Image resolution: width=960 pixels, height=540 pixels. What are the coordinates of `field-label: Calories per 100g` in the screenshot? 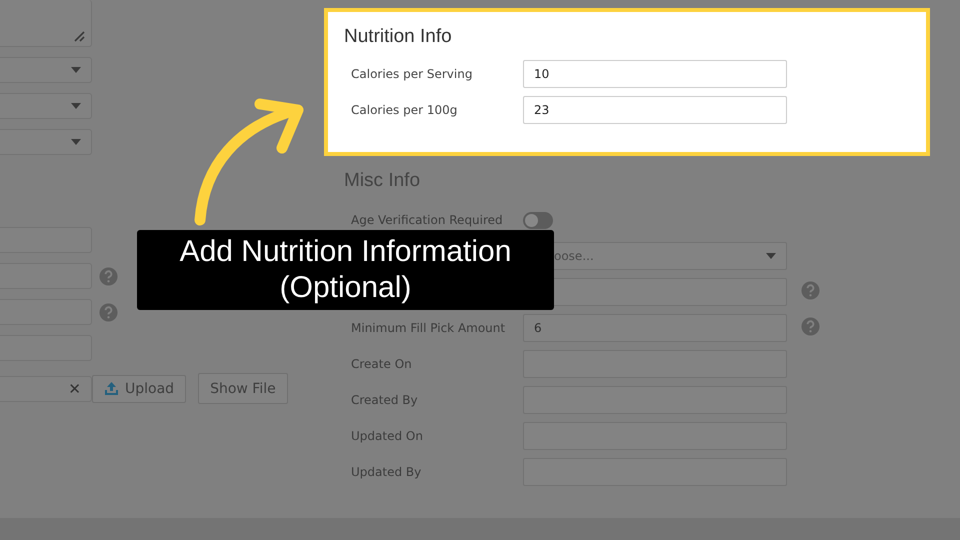 It's located at (404, 110).